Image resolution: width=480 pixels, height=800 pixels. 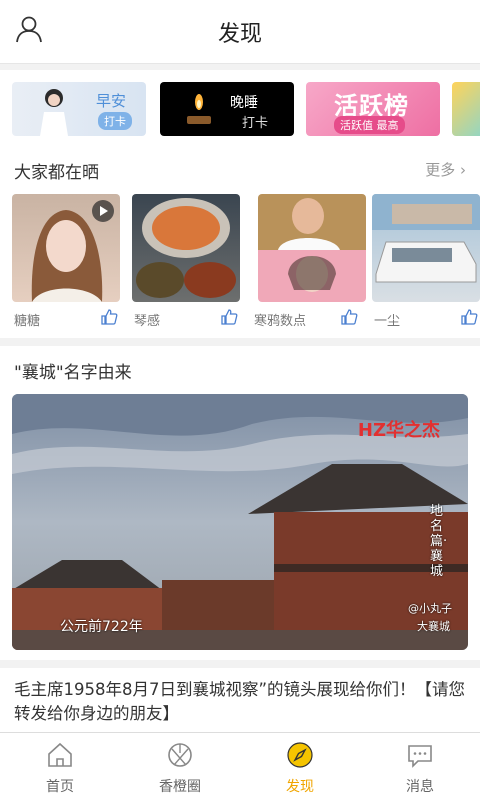 I want to click on aperture-icon, so click(x=180, y=755).